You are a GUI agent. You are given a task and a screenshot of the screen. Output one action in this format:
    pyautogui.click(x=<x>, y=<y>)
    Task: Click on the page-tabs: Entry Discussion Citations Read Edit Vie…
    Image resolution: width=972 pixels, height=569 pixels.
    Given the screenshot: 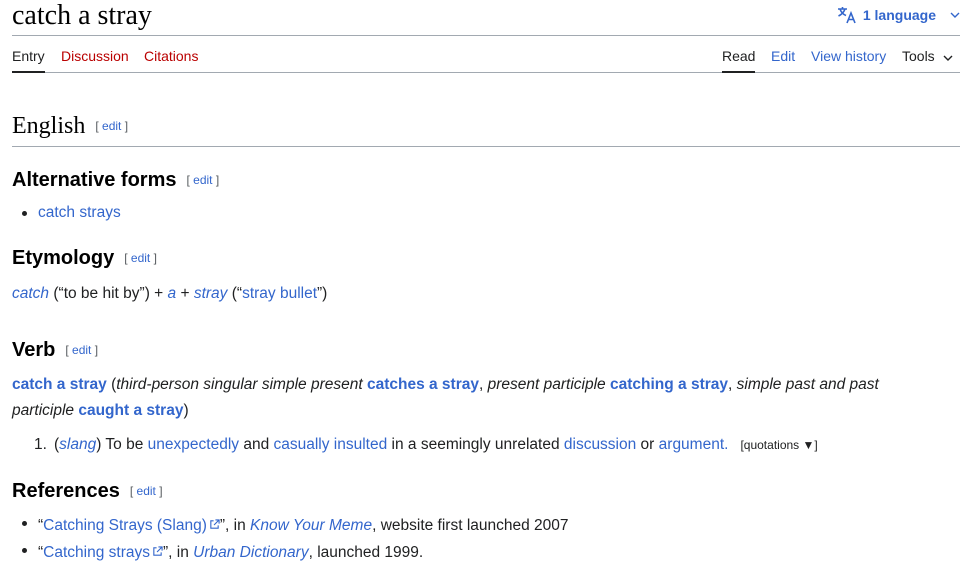 What is the action you would take?
    pyautogui.click(x=486, y=58)
    